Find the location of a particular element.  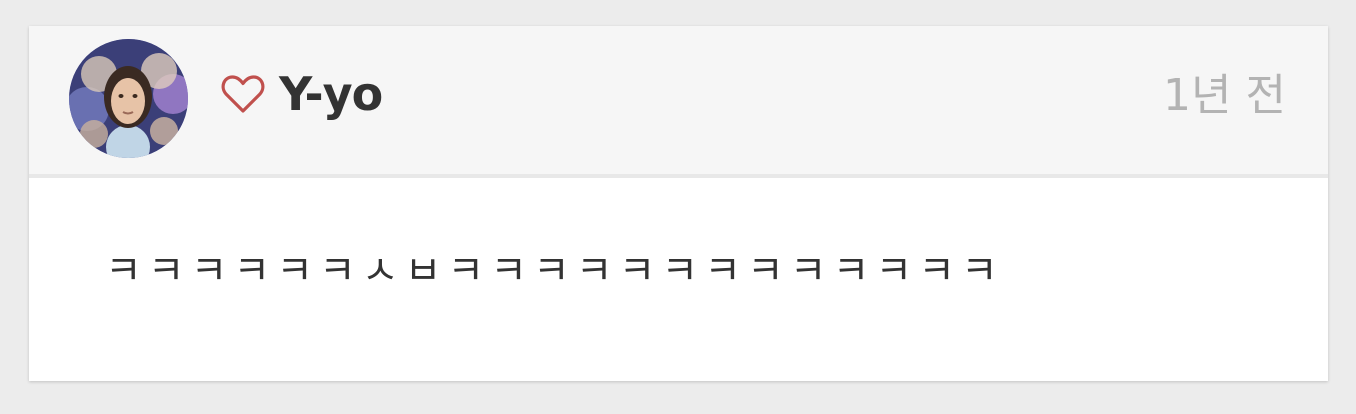

comment-author: Y-yo is located at coordinates (331, 94).